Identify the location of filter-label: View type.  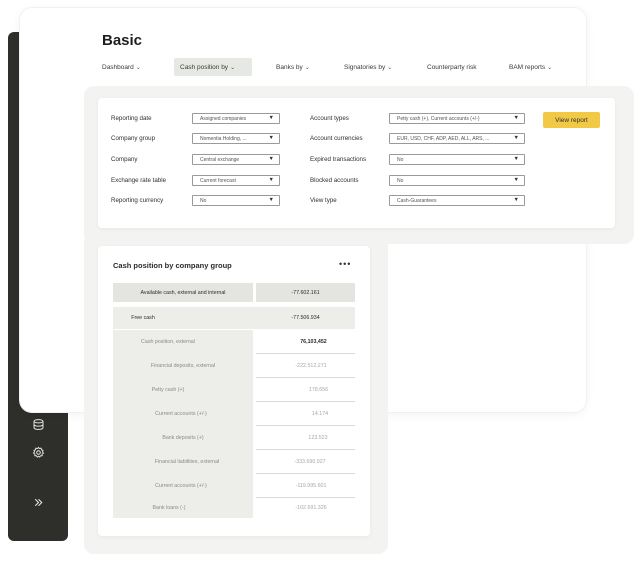
(323, 200).